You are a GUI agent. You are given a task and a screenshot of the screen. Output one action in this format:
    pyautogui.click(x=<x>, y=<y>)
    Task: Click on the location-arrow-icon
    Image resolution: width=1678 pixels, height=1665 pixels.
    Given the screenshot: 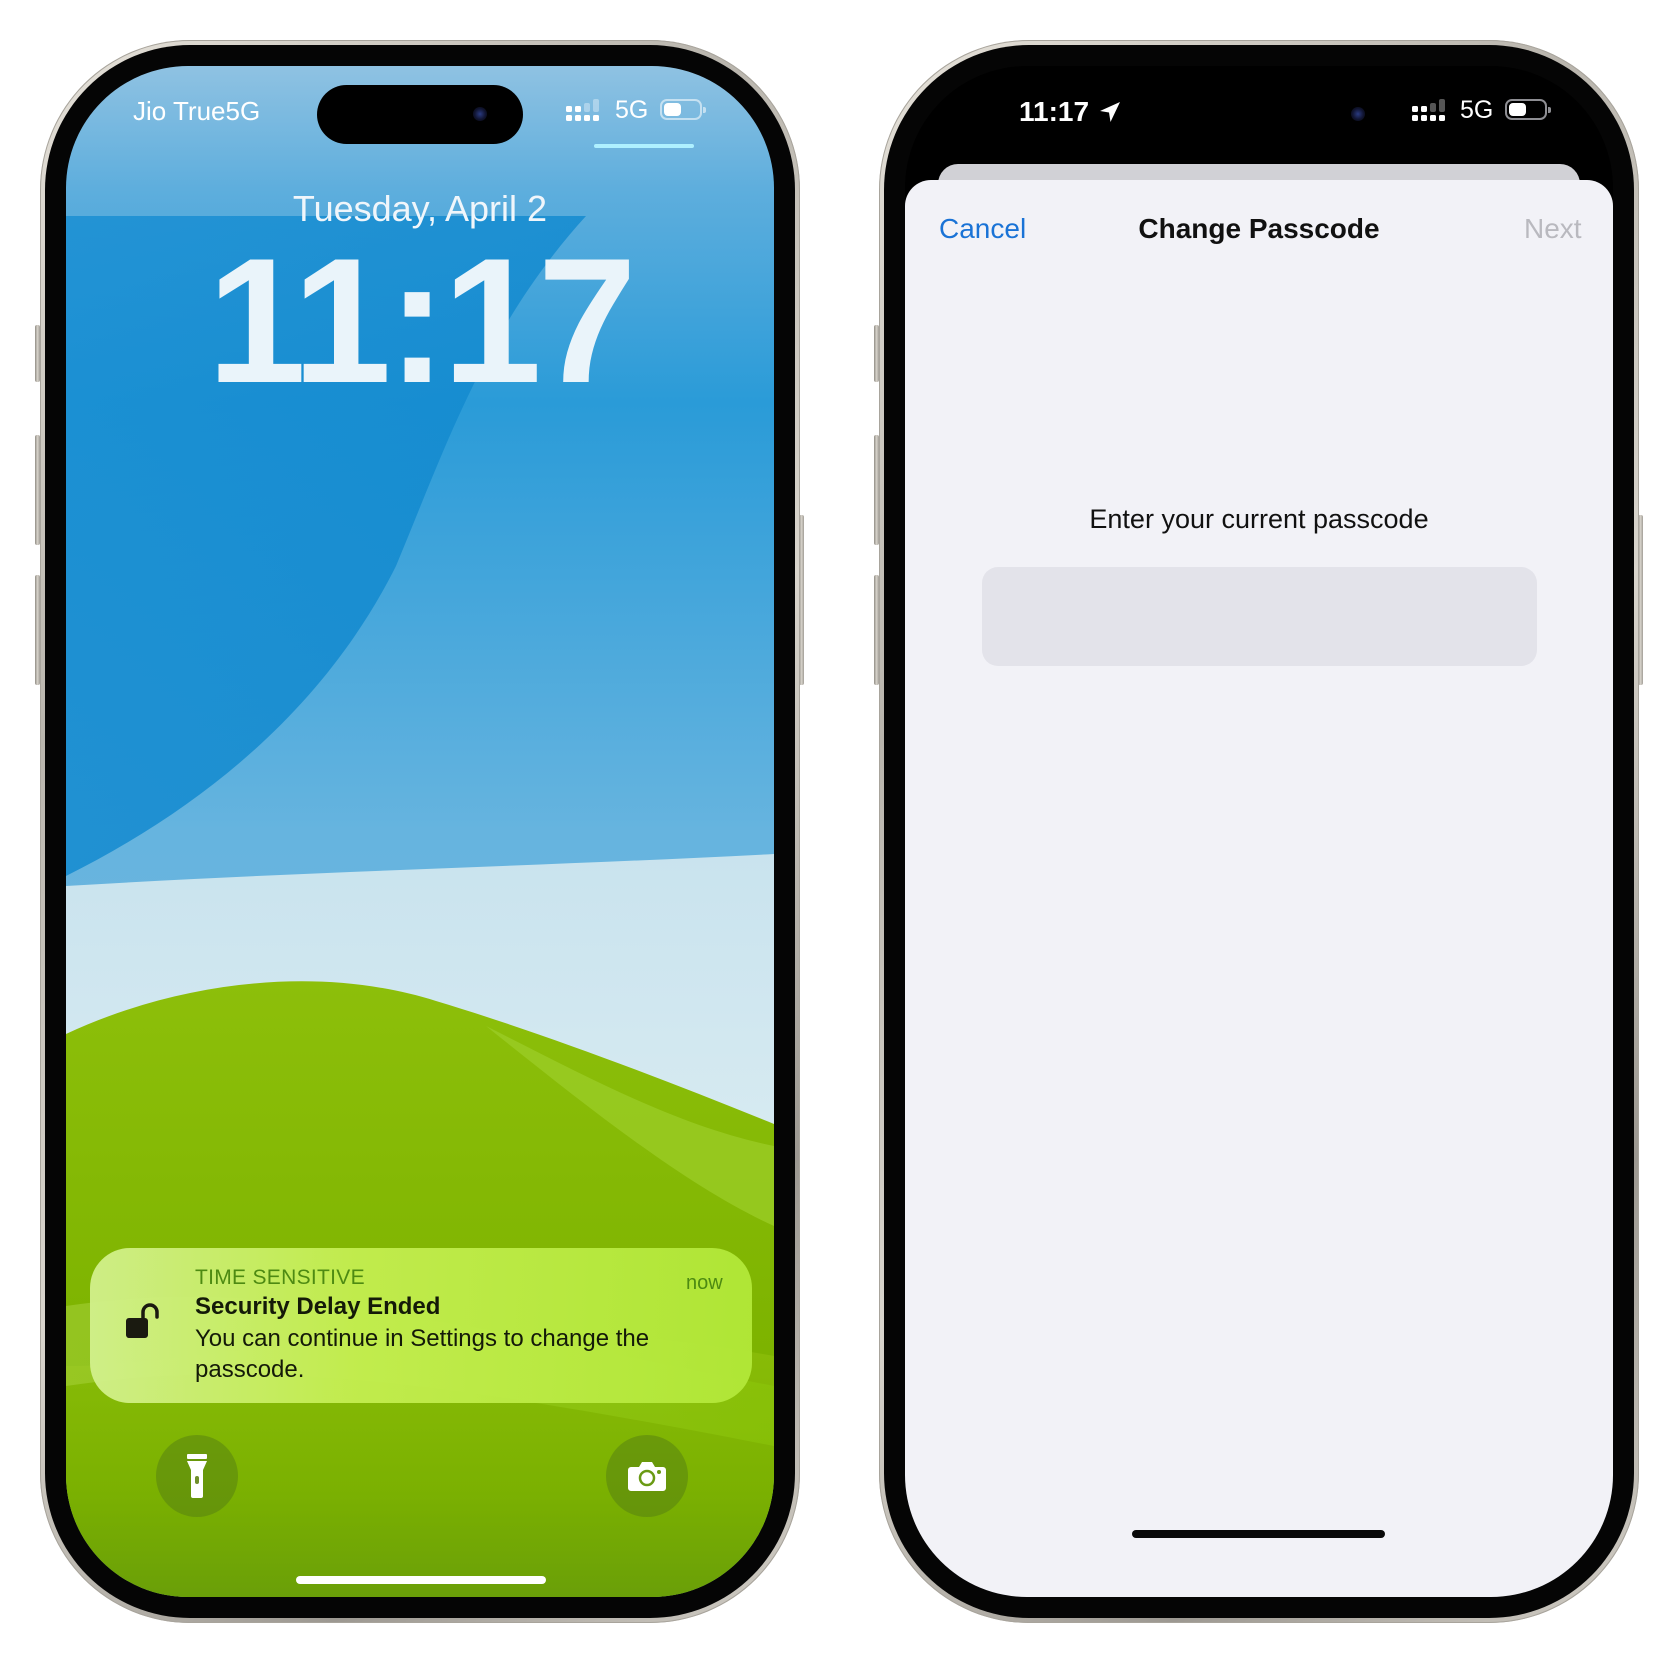 What is the action you would take?
    pyautogui.click(x=1110, y=112)
    